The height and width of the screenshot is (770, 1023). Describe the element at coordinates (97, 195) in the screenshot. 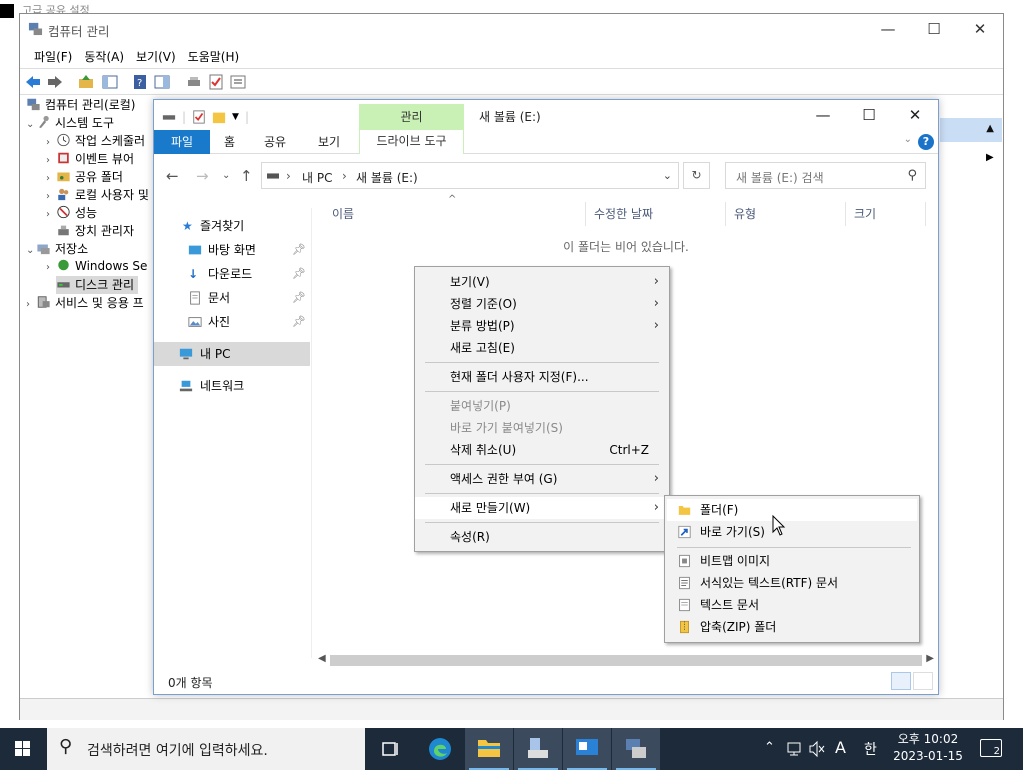

I see `tree-local-users: › 로컬 사용자 및` at that location.